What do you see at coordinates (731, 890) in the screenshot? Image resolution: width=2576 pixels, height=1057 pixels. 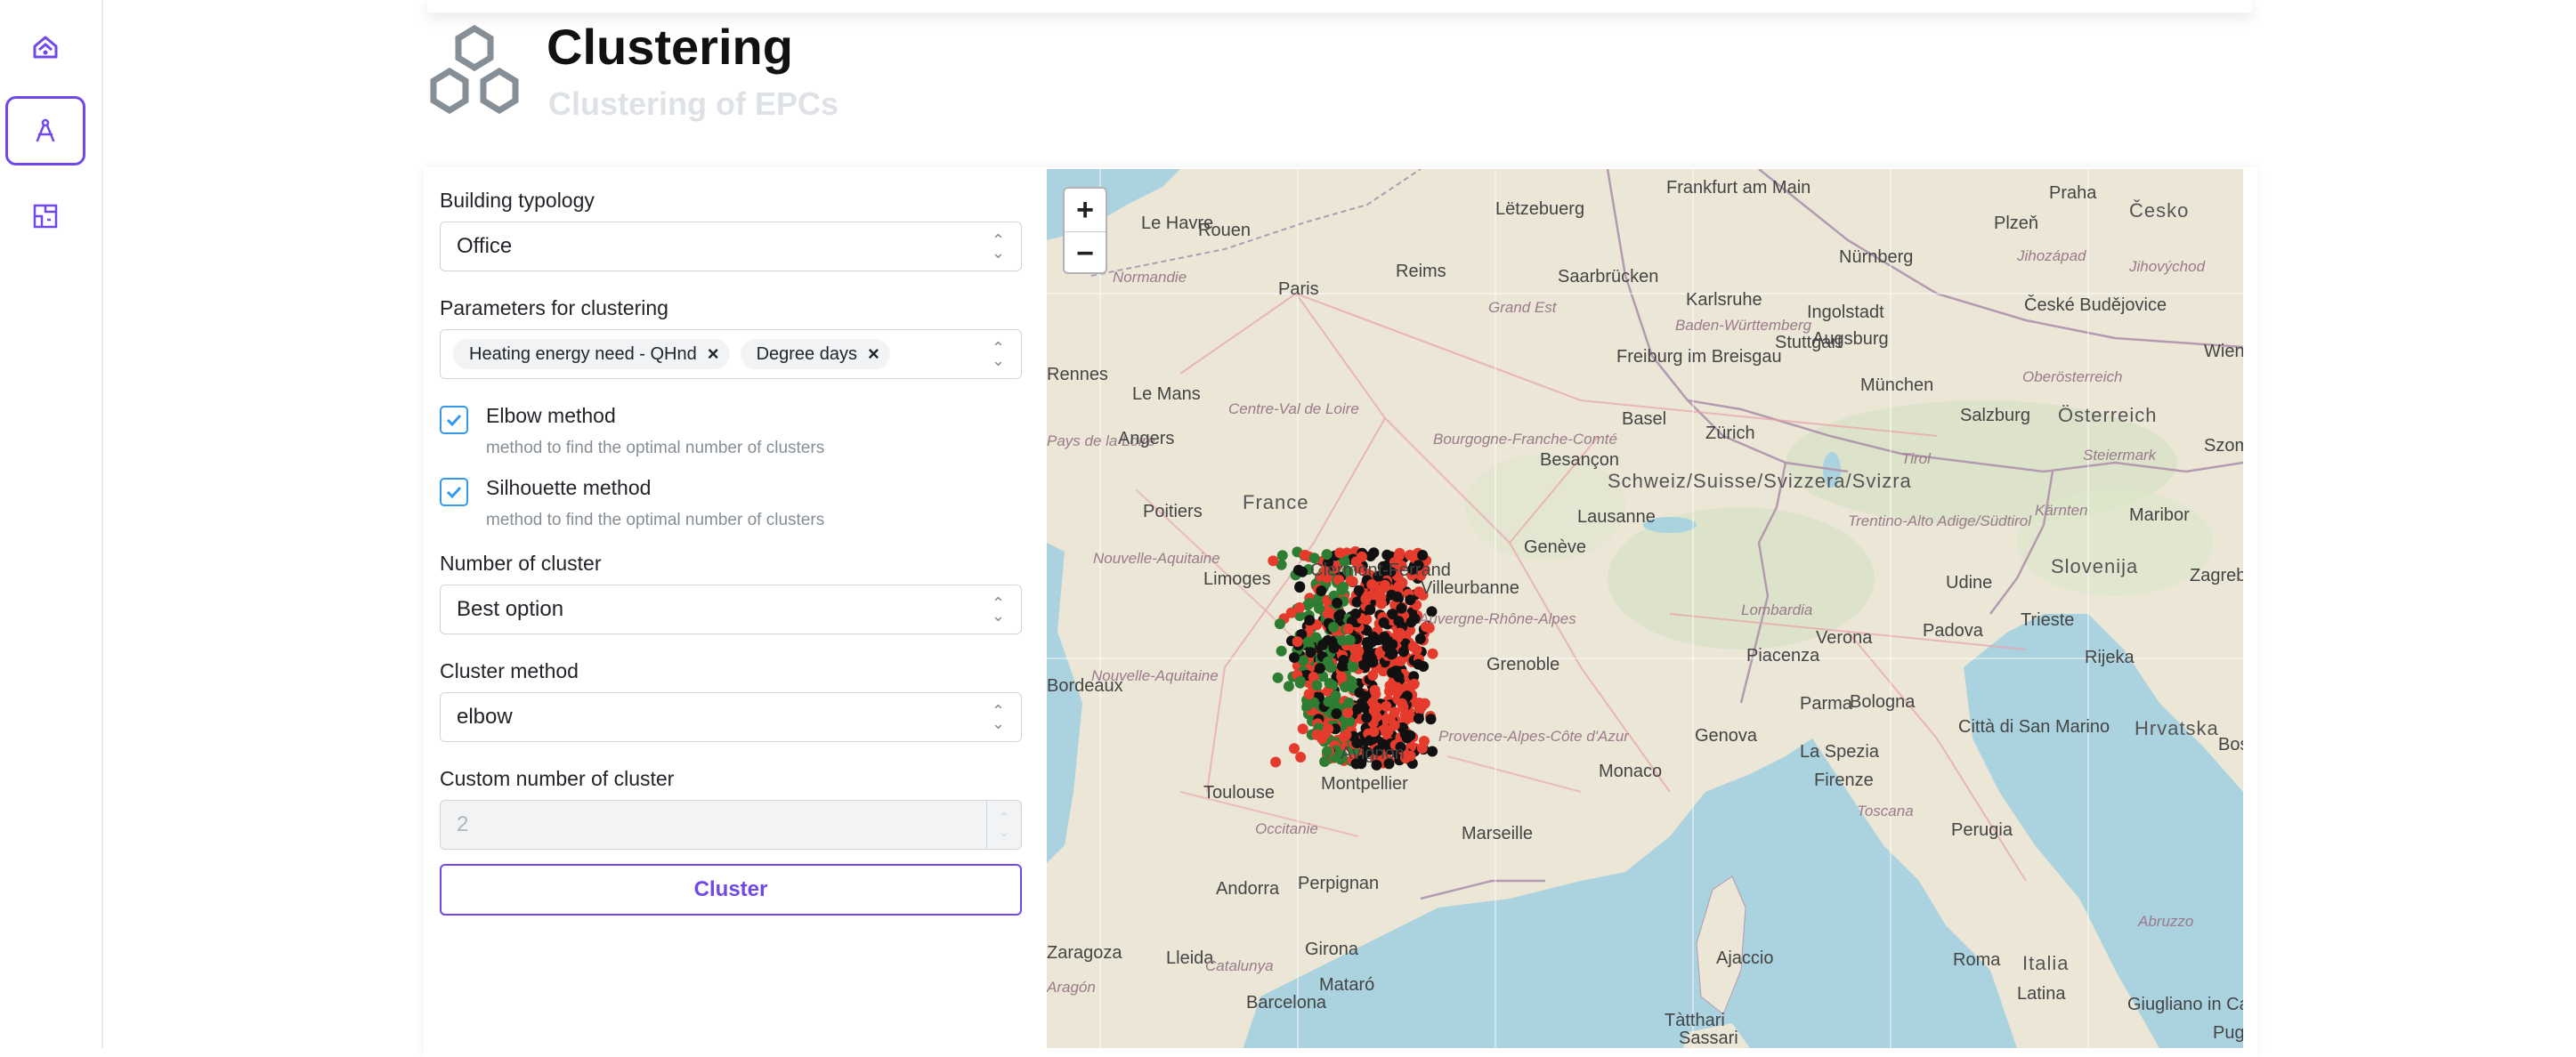 I see `cluster-button: Cluster` at bounding box center [731, 890].